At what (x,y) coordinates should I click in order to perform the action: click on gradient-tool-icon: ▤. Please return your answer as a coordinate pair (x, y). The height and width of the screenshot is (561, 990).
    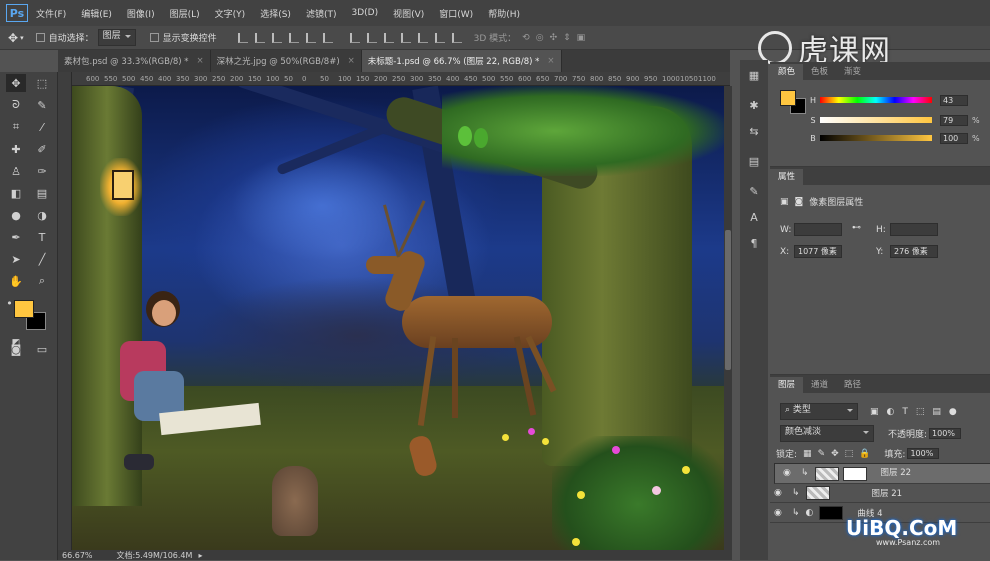
    Looking at the image, I should click on (42, 193).